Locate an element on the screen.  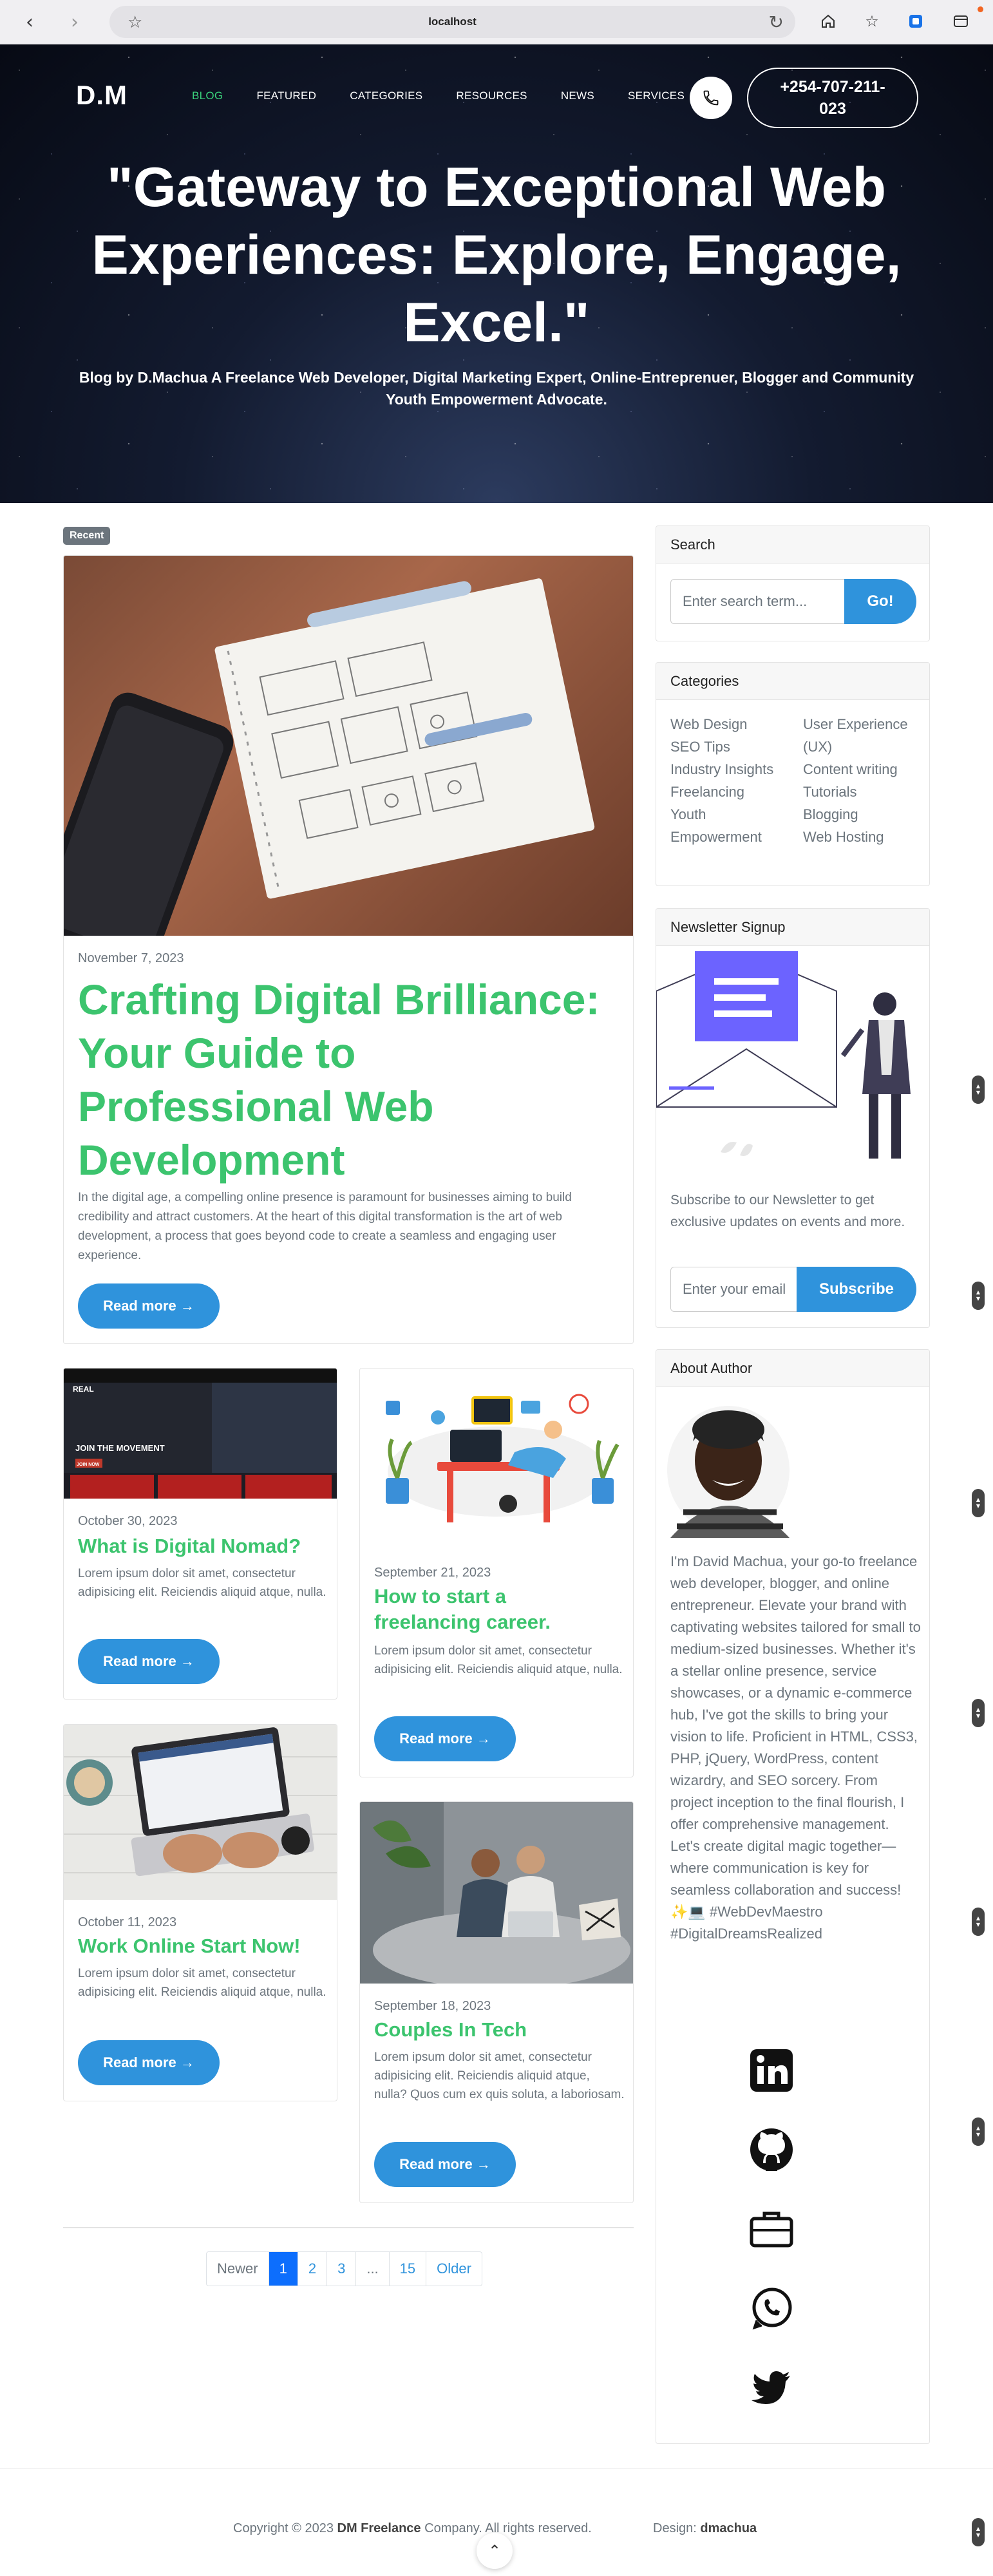
nav-featured: FEATURED is located at coordinates (286, 96).